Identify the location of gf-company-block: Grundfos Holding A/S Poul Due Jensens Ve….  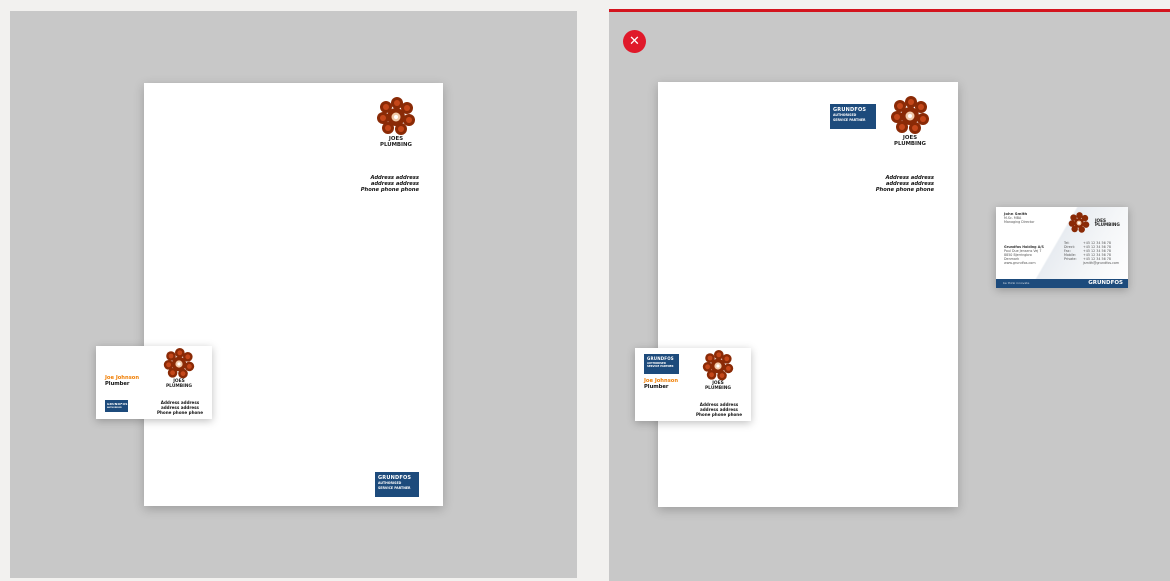
(1024, 255).